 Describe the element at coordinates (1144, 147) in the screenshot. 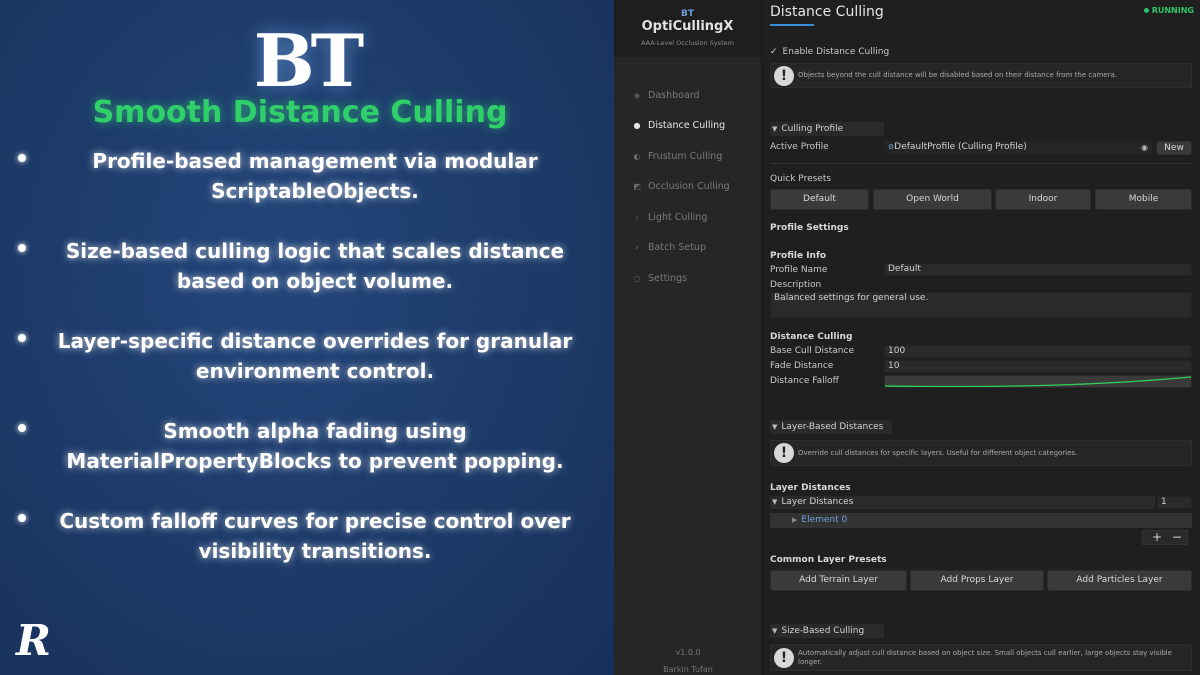

I see `target-icon: ◉` at that location.